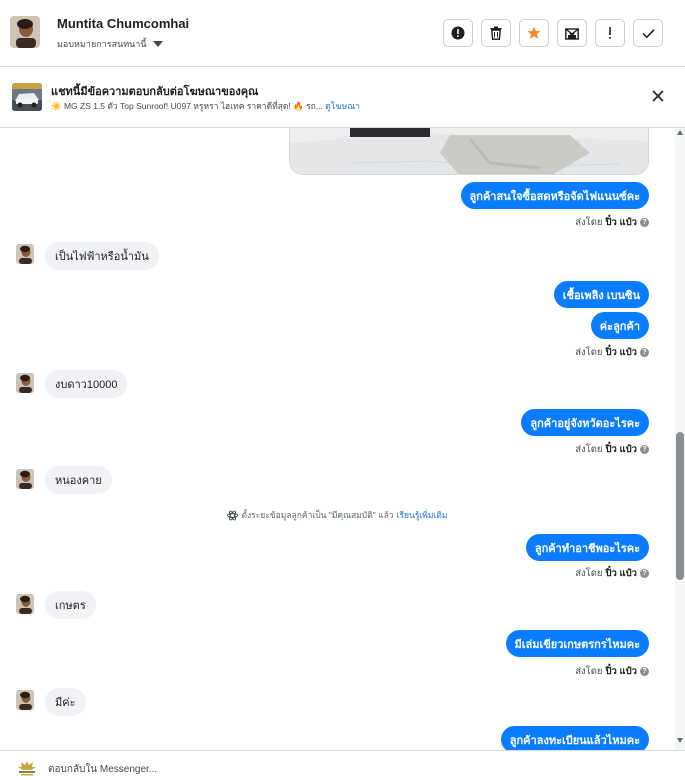 The image size is (685, 780). What do you see at coordinates (86, 384) in the screenshot?
I see `incoming-message: งบดาว10000` at bounding box center [86, 384].